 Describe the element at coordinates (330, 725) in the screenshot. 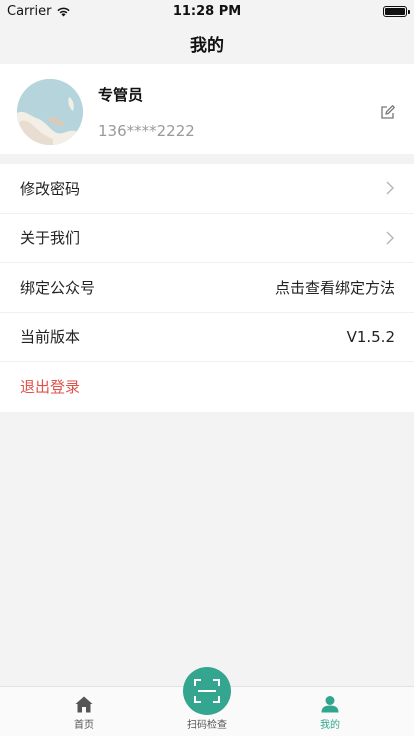

I see `tab-label: 我的` at that location.